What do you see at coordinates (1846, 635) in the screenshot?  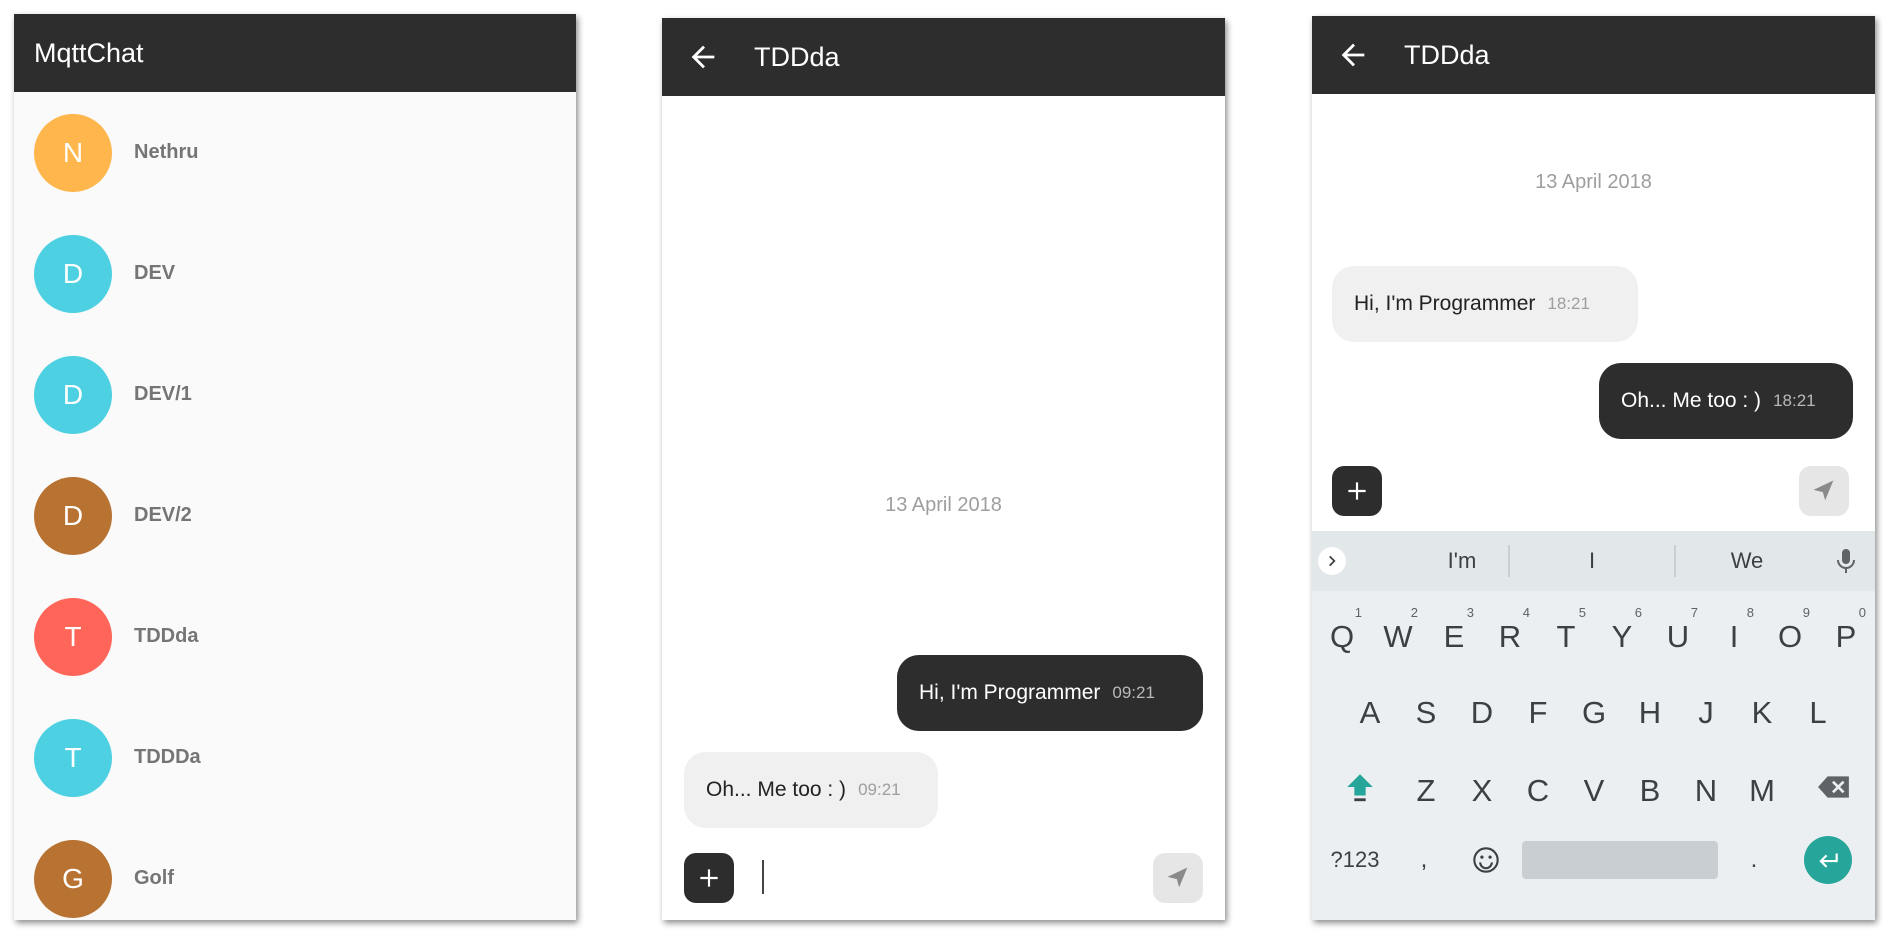 I see `key-p: 0P` at bounding box center [1846, 635].